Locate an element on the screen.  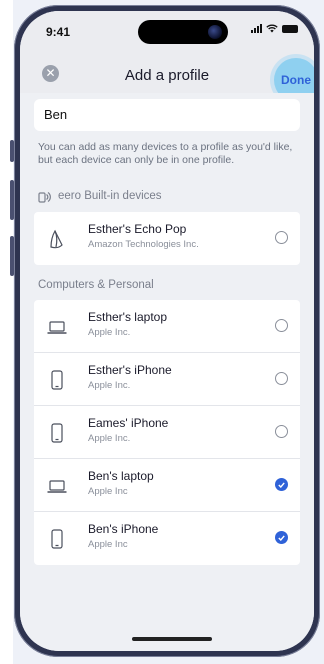
device-name: Esther's Echo Pop is located at coordinates (137, 229).